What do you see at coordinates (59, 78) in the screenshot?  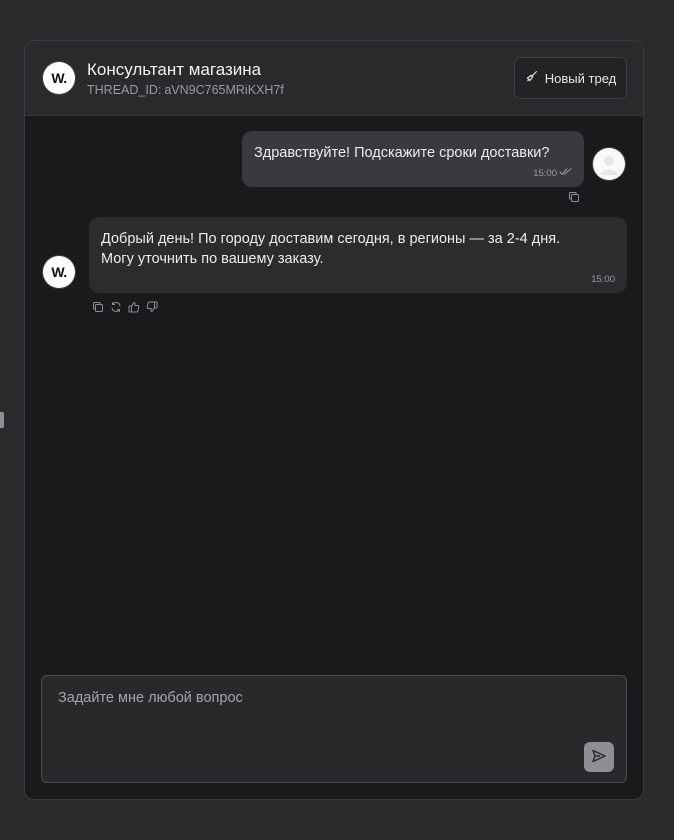 I see `brand-logo: W.` at bounding box center [59, 78].